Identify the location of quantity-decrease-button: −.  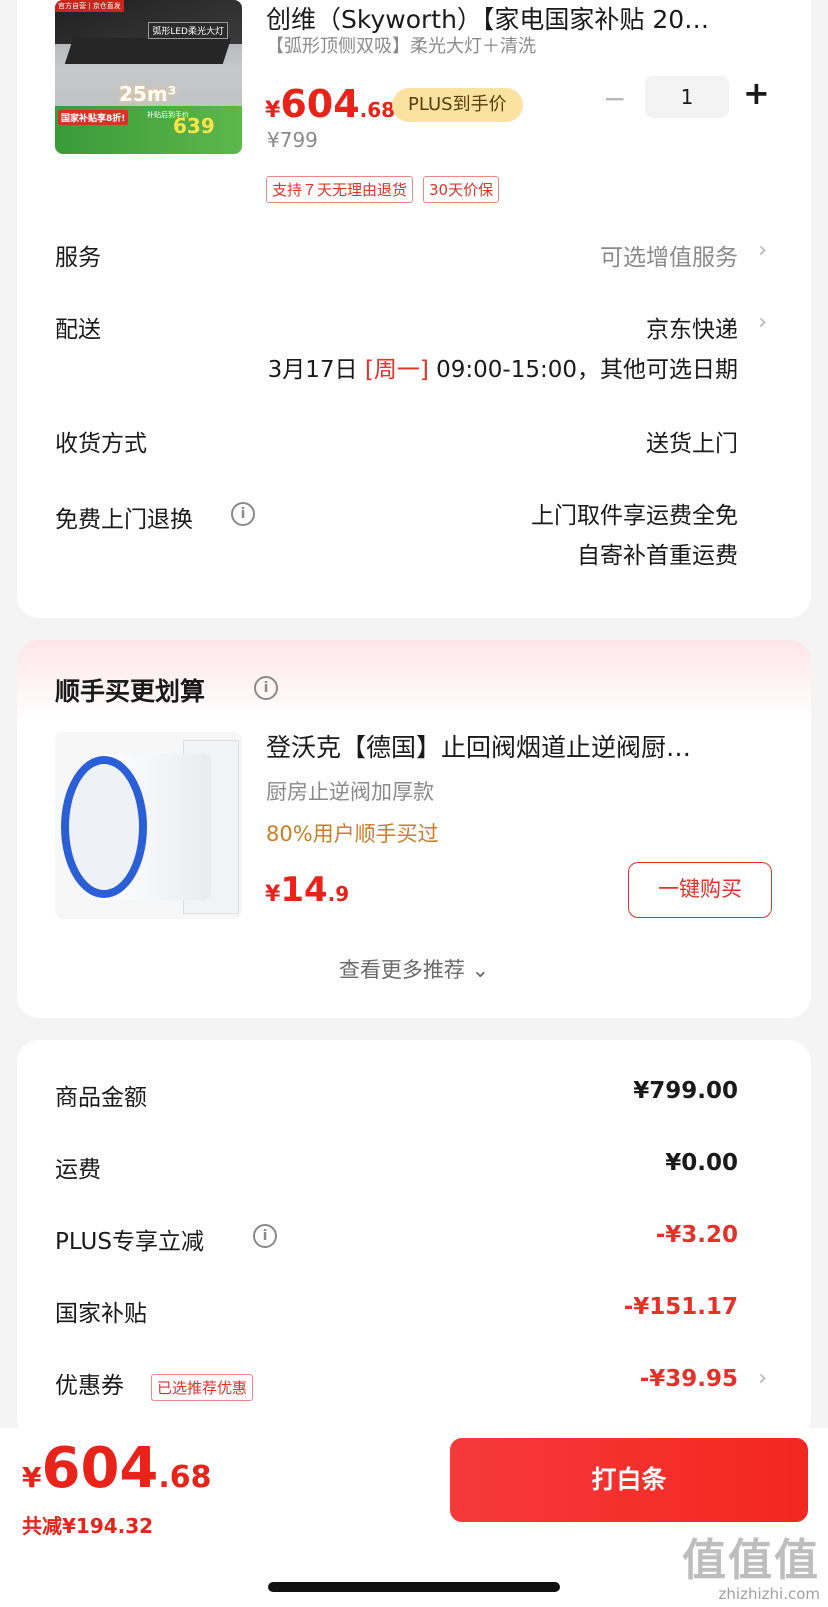
(614, 98).